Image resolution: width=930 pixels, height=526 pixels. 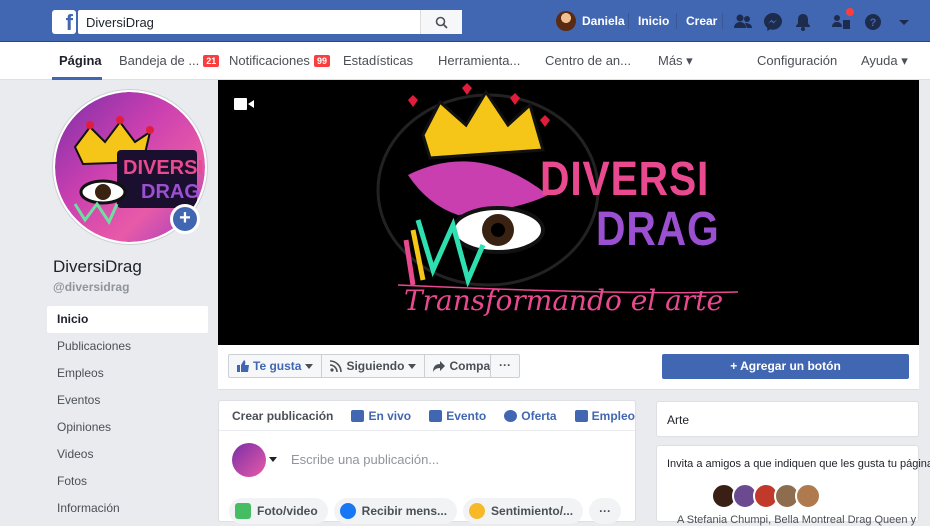 I want to click on count-badge: 21, so click(x=211, y=61).